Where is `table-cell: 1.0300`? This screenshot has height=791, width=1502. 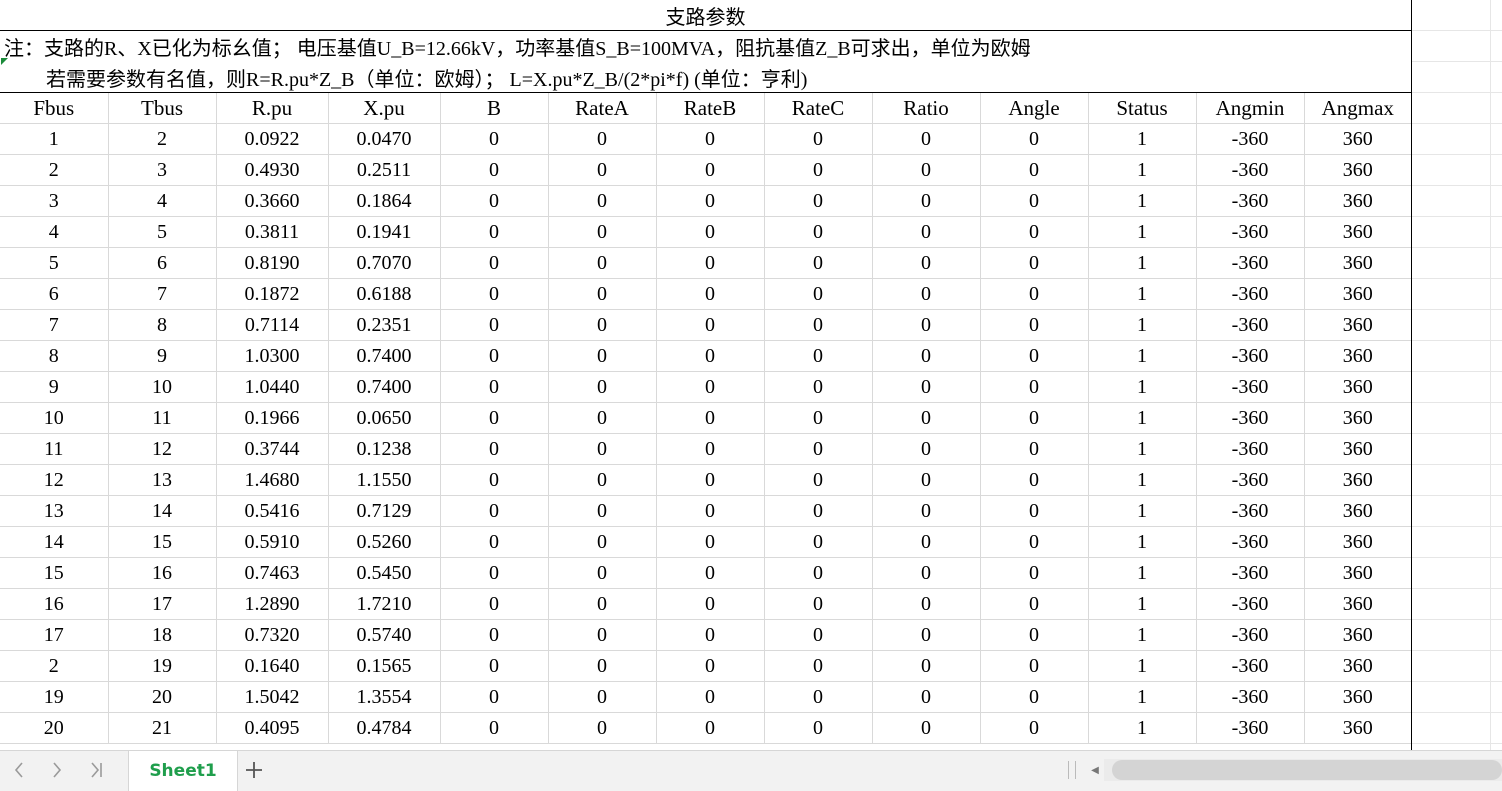 table-cell: 1.0300 is located at coordinates (272, 356).